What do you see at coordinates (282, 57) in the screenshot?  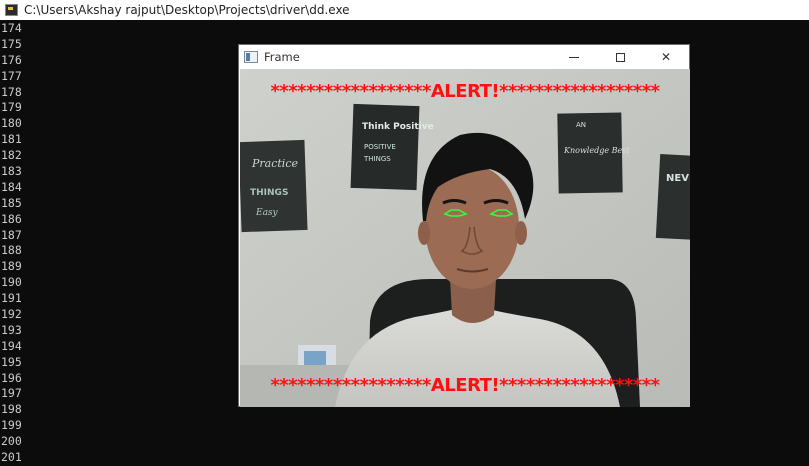 I see `frame-title: Frame` at bounding box center [282, 57].